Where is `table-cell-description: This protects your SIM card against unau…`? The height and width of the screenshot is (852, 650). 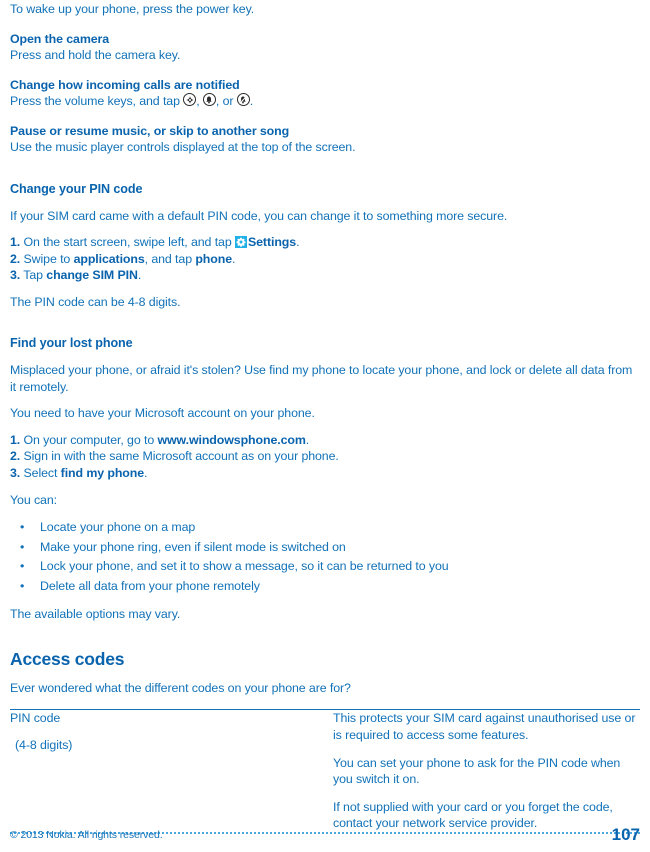 table-cell-description: This protects your SIM card against unau… is located at coordinates (486, 771).